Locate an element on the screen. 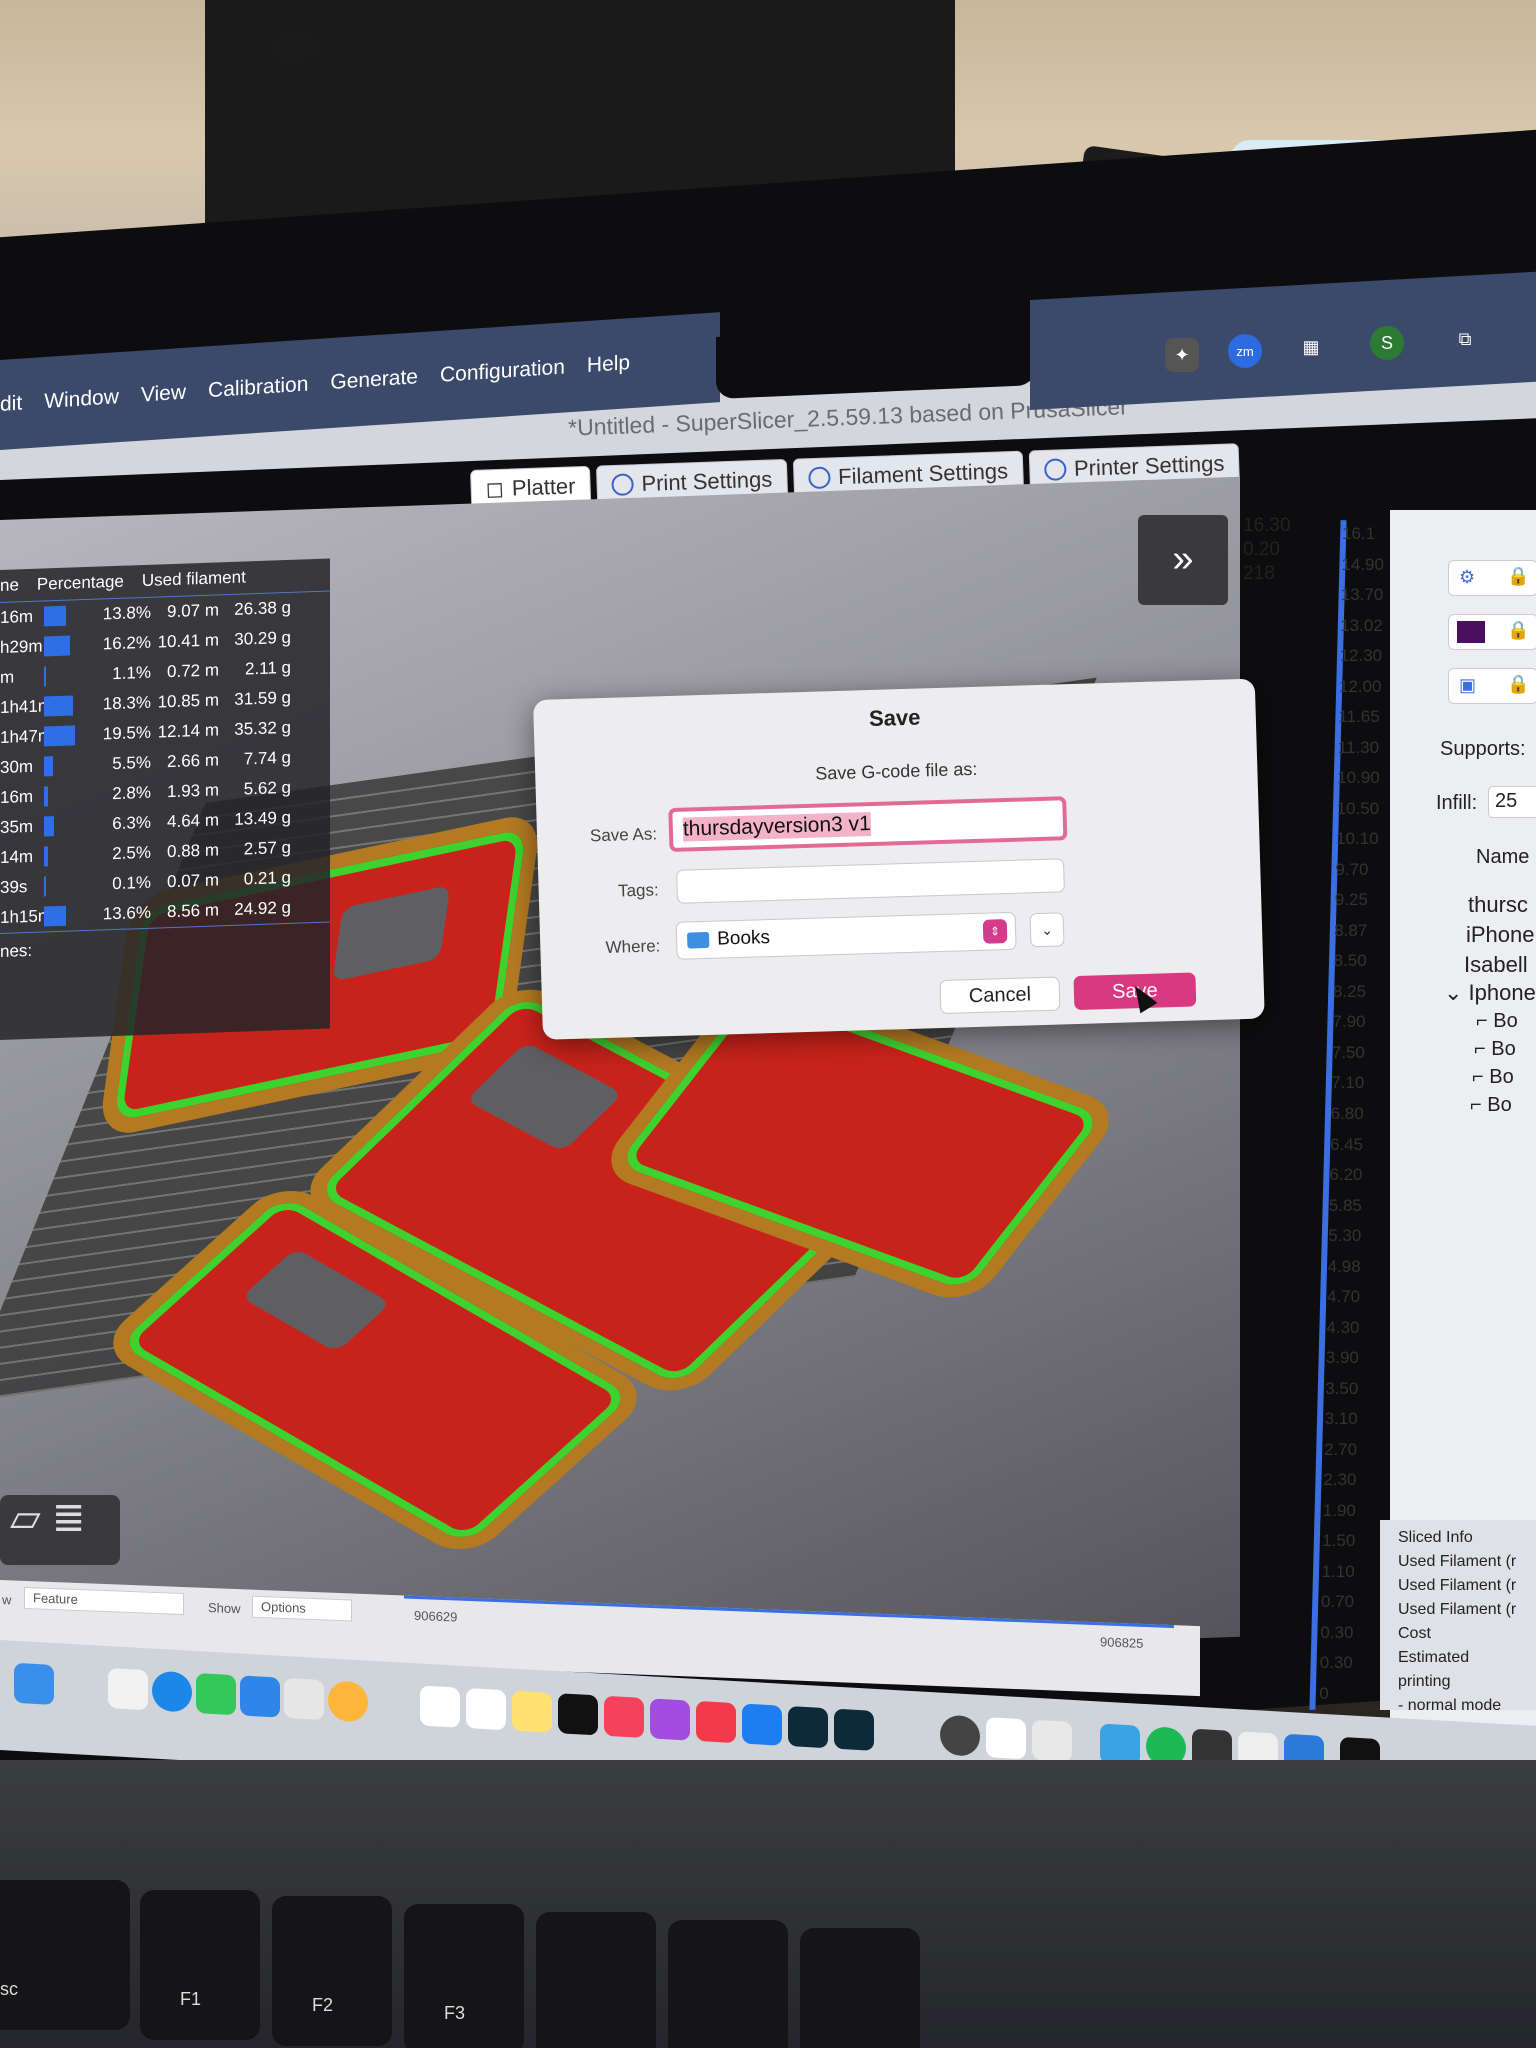  col-used-filament: Used filament is located at coordinates (193, 579).